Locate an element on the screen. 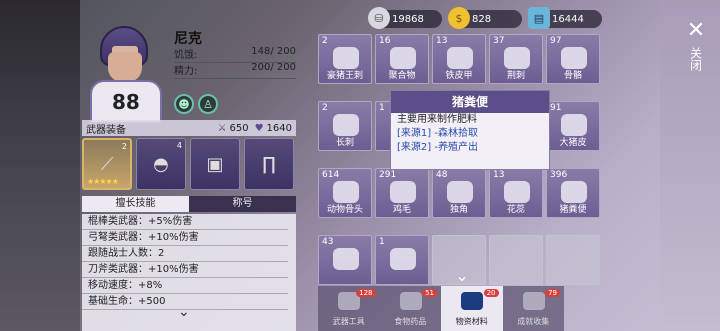  hunger-value: 148/ 200 is located at coordinates (273, 51).